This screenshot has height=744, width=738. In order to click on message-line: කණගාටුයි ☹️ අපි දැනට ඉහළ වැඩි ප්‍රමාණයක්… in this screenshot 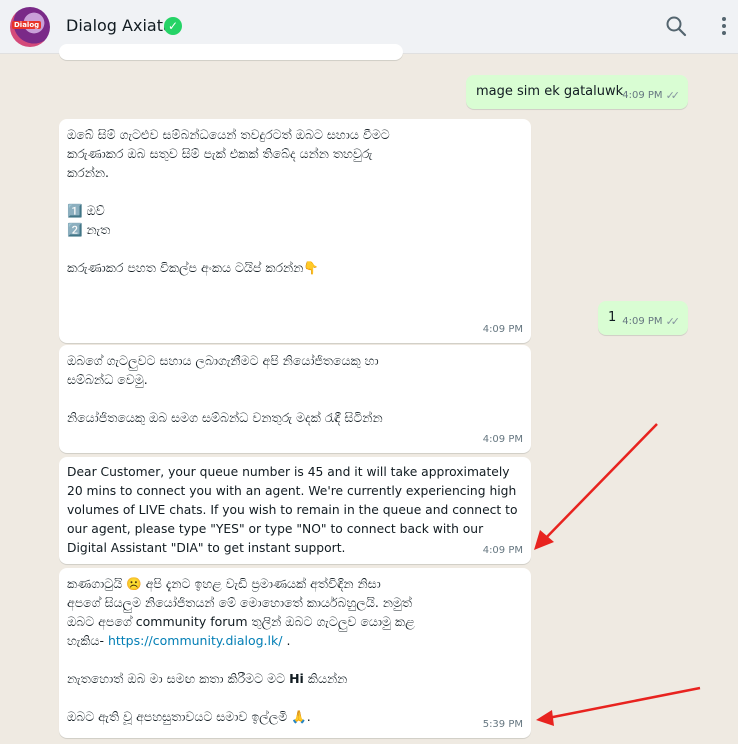, I will do `click(224, 583)`.